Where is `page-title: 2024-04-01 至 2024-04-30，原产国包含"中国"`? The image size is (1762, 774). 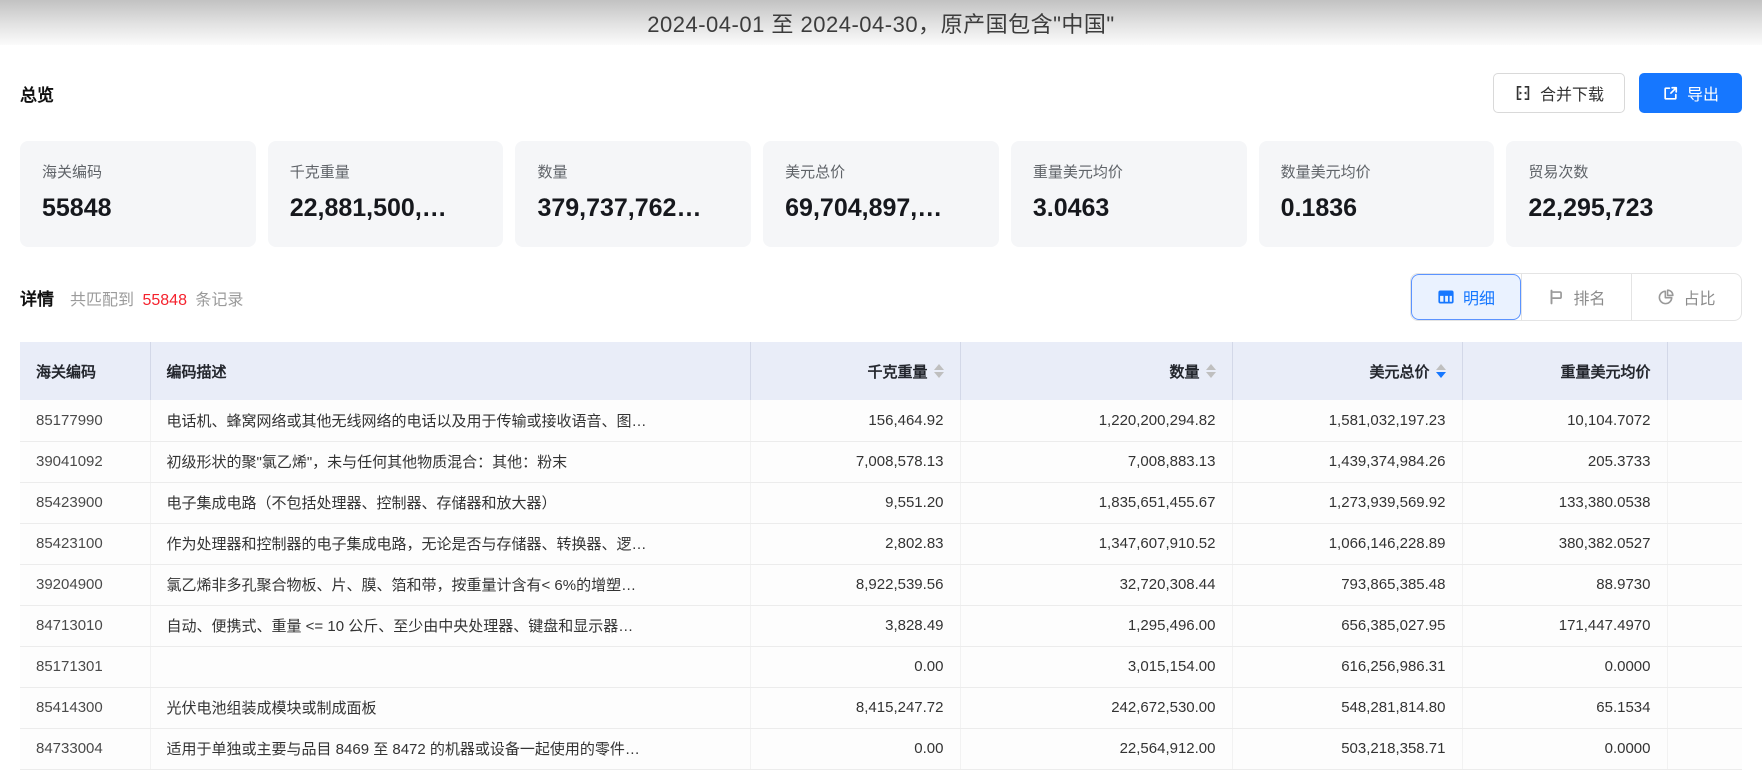
page-title: 2024-04-01 至 2024-04-30，原产国包含"中国" is located at coordinates (881, 24).